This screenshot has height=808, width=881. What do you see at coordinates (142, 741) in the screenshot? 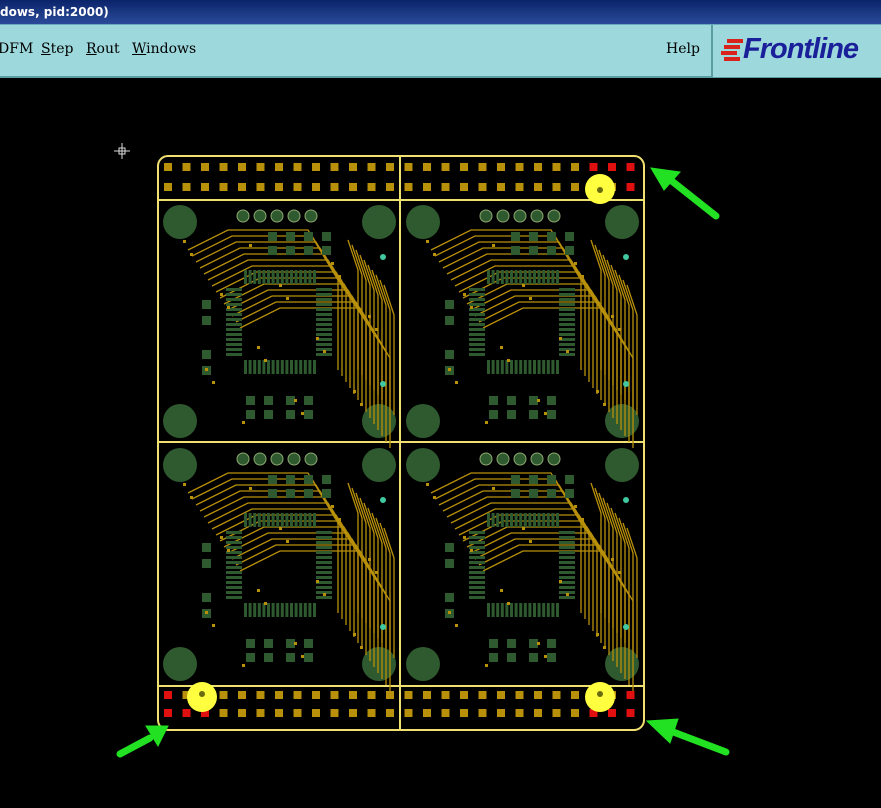
I see `arrow-bottom-left-icon` at bounding box center [142, 741].